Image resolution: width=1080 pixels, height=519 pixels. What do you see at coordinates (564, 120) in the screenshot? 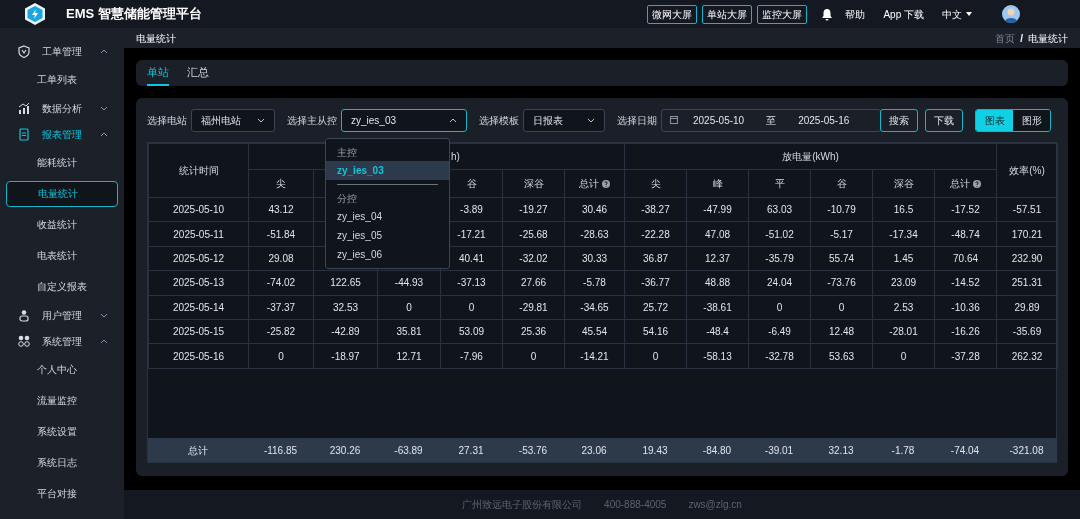
I see `select-field: 日报表` at bounding box center [564, 120].